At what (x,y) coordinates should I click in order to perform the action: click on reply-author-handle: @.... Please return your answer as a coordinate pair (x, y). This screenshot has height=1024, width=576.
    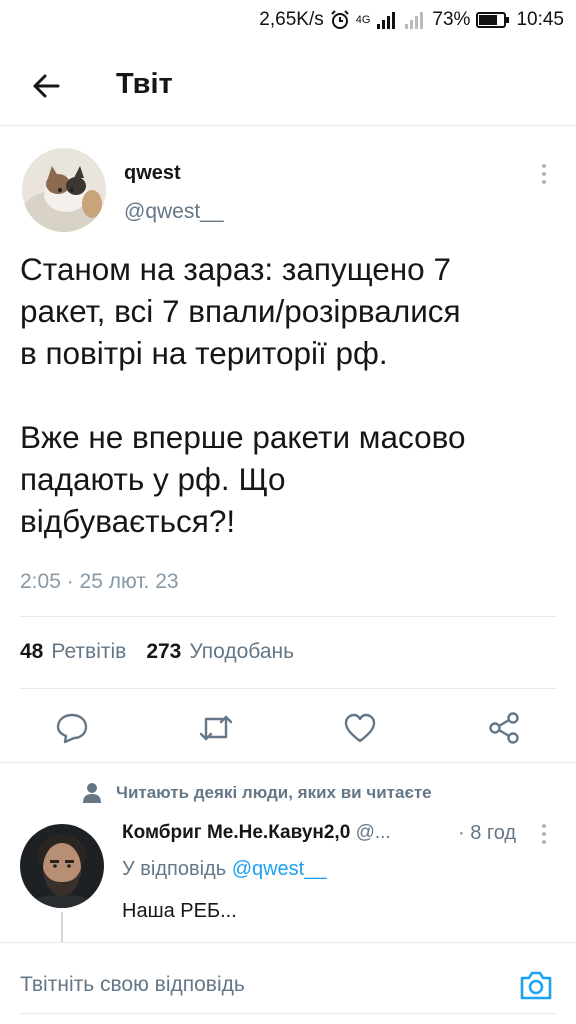
    Looking at the image, I should click on (373, 832).